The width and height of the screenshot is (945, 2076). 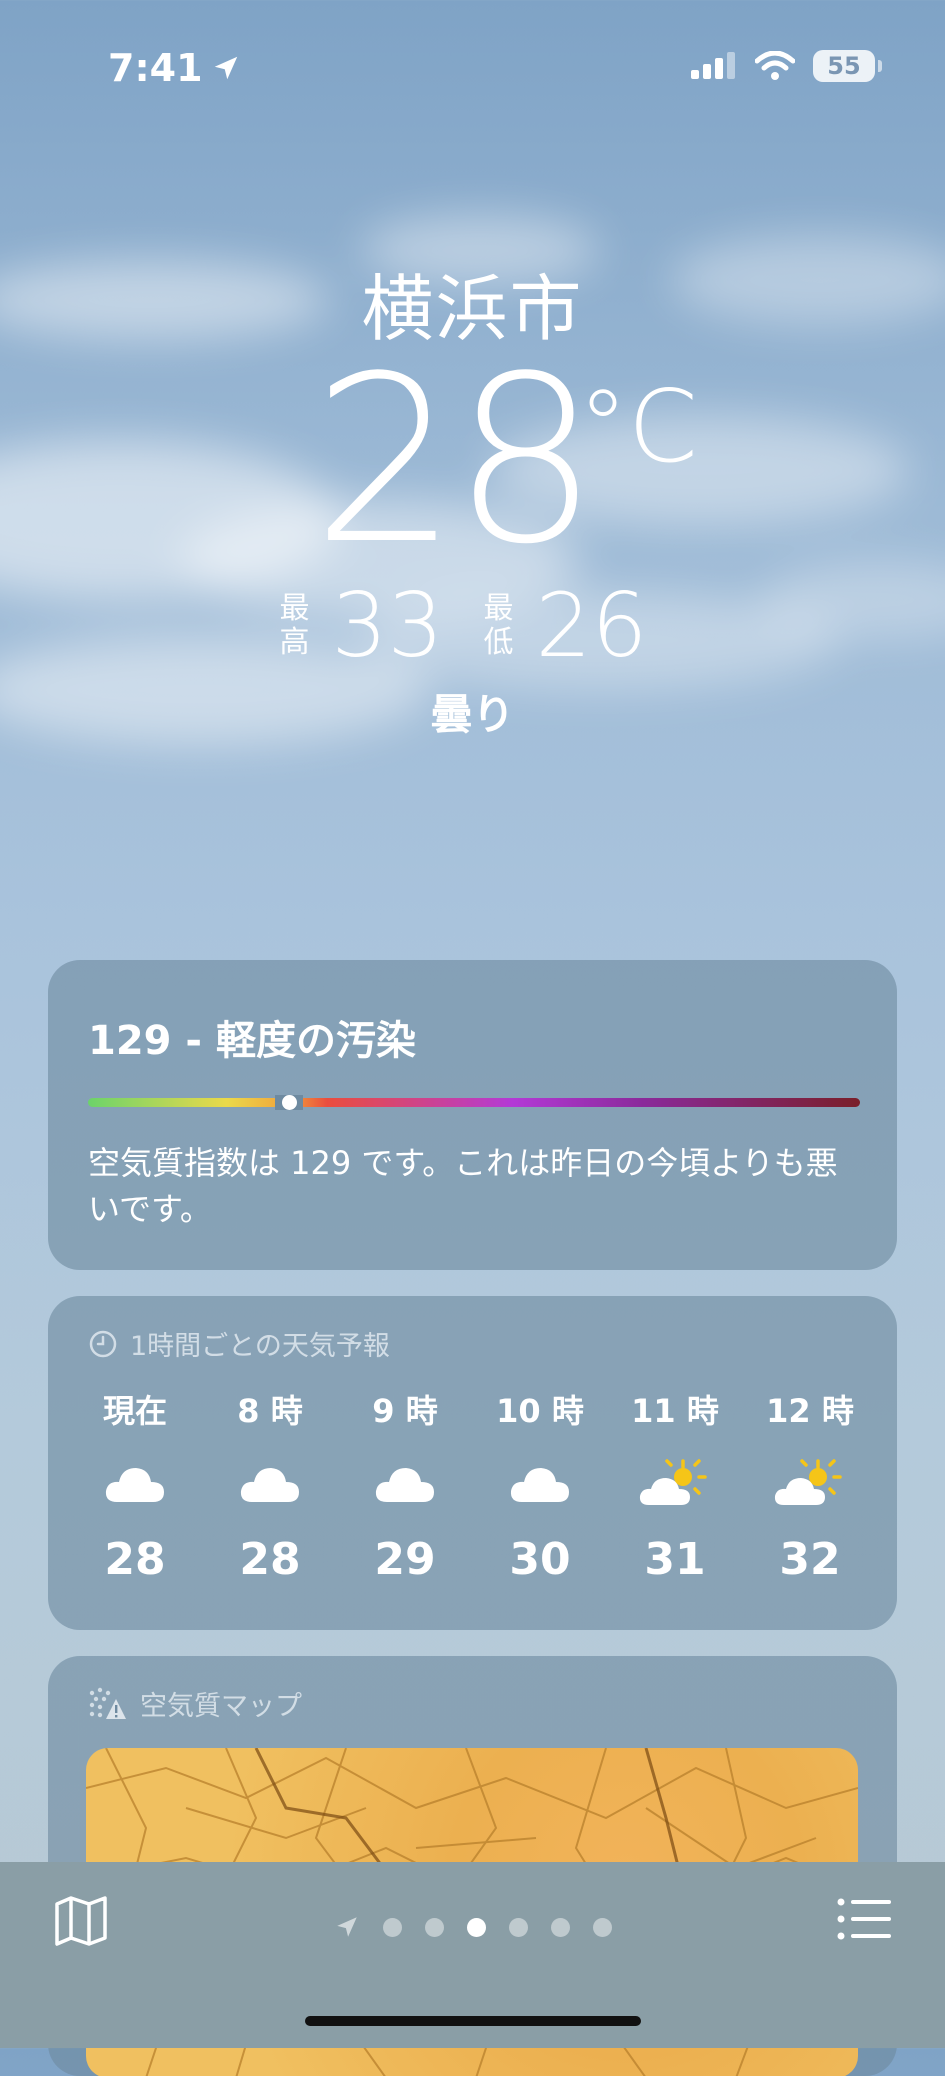 What do you see at coordinates (103, 1343) in the screenshot?
I see `clock-icon` at bounding box center [103, 1343].